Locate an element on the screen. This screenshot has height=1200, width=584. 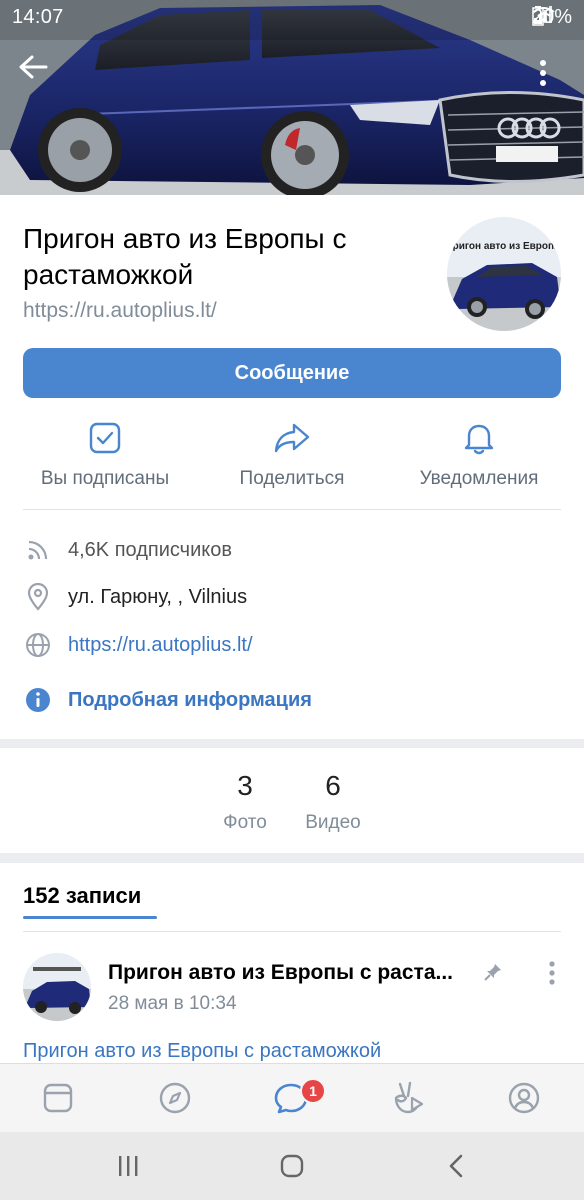
videos-count: 6 is located at coordinates (333, 785).